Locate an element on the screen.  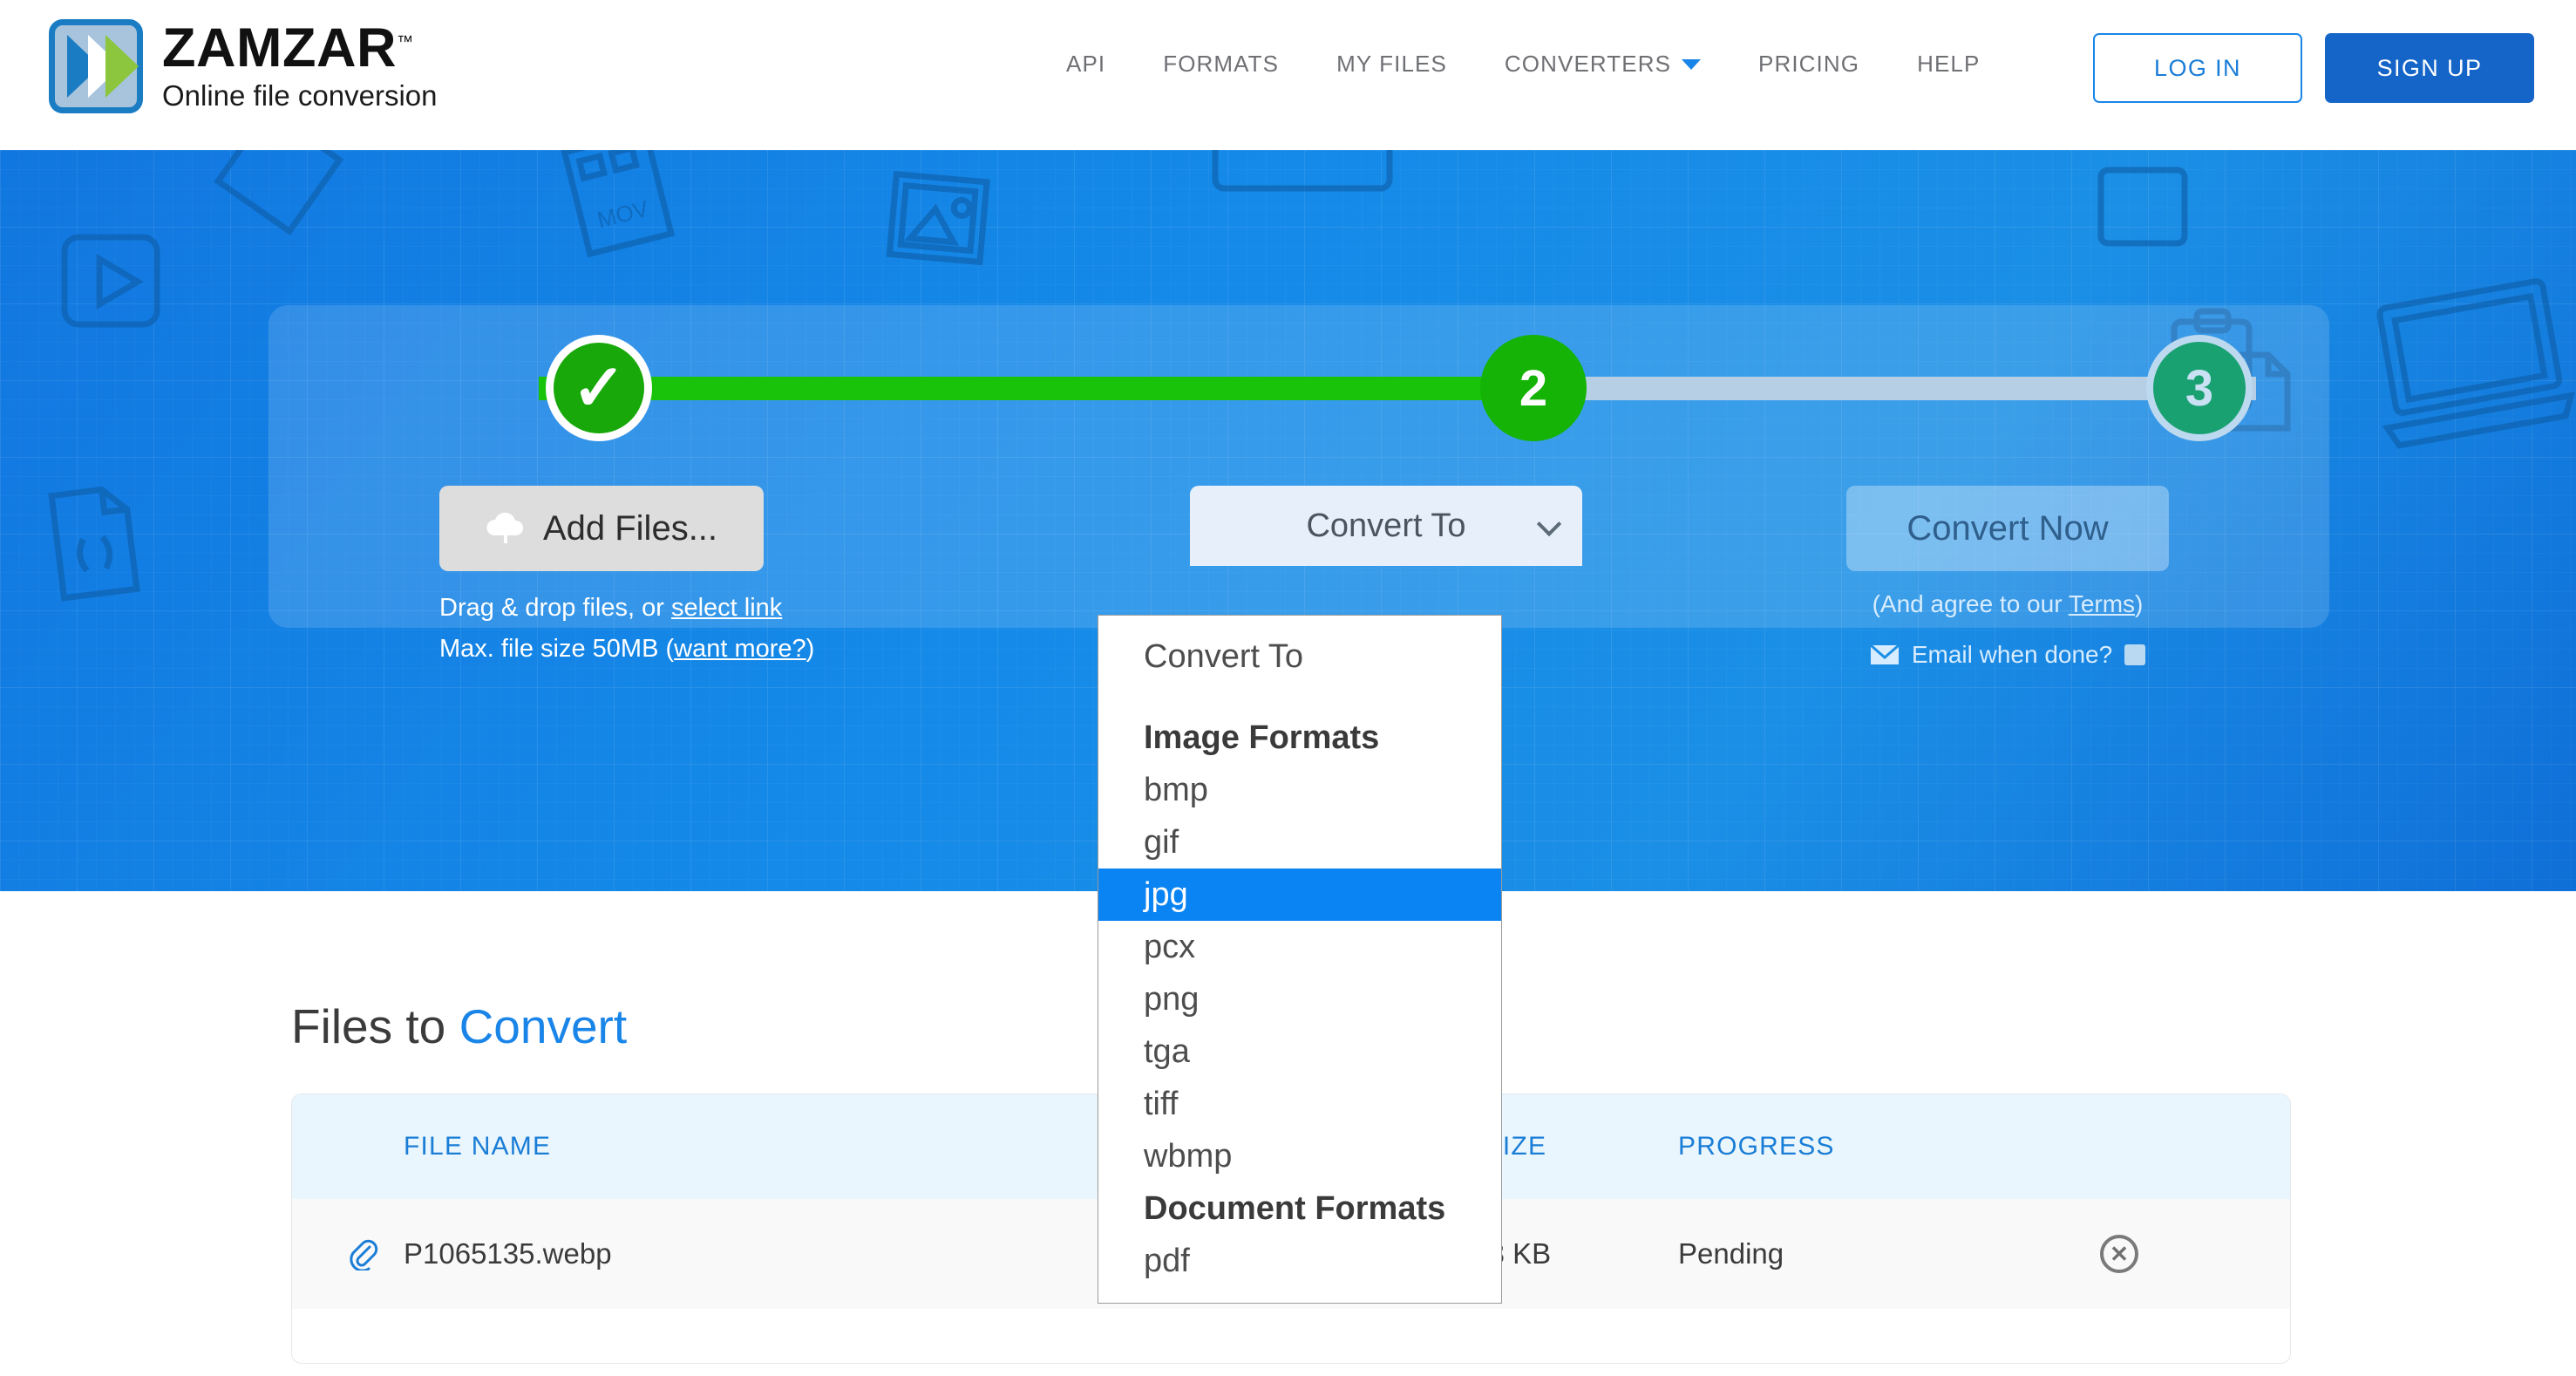
nav-label: API is located at coordinates (1086, 64).